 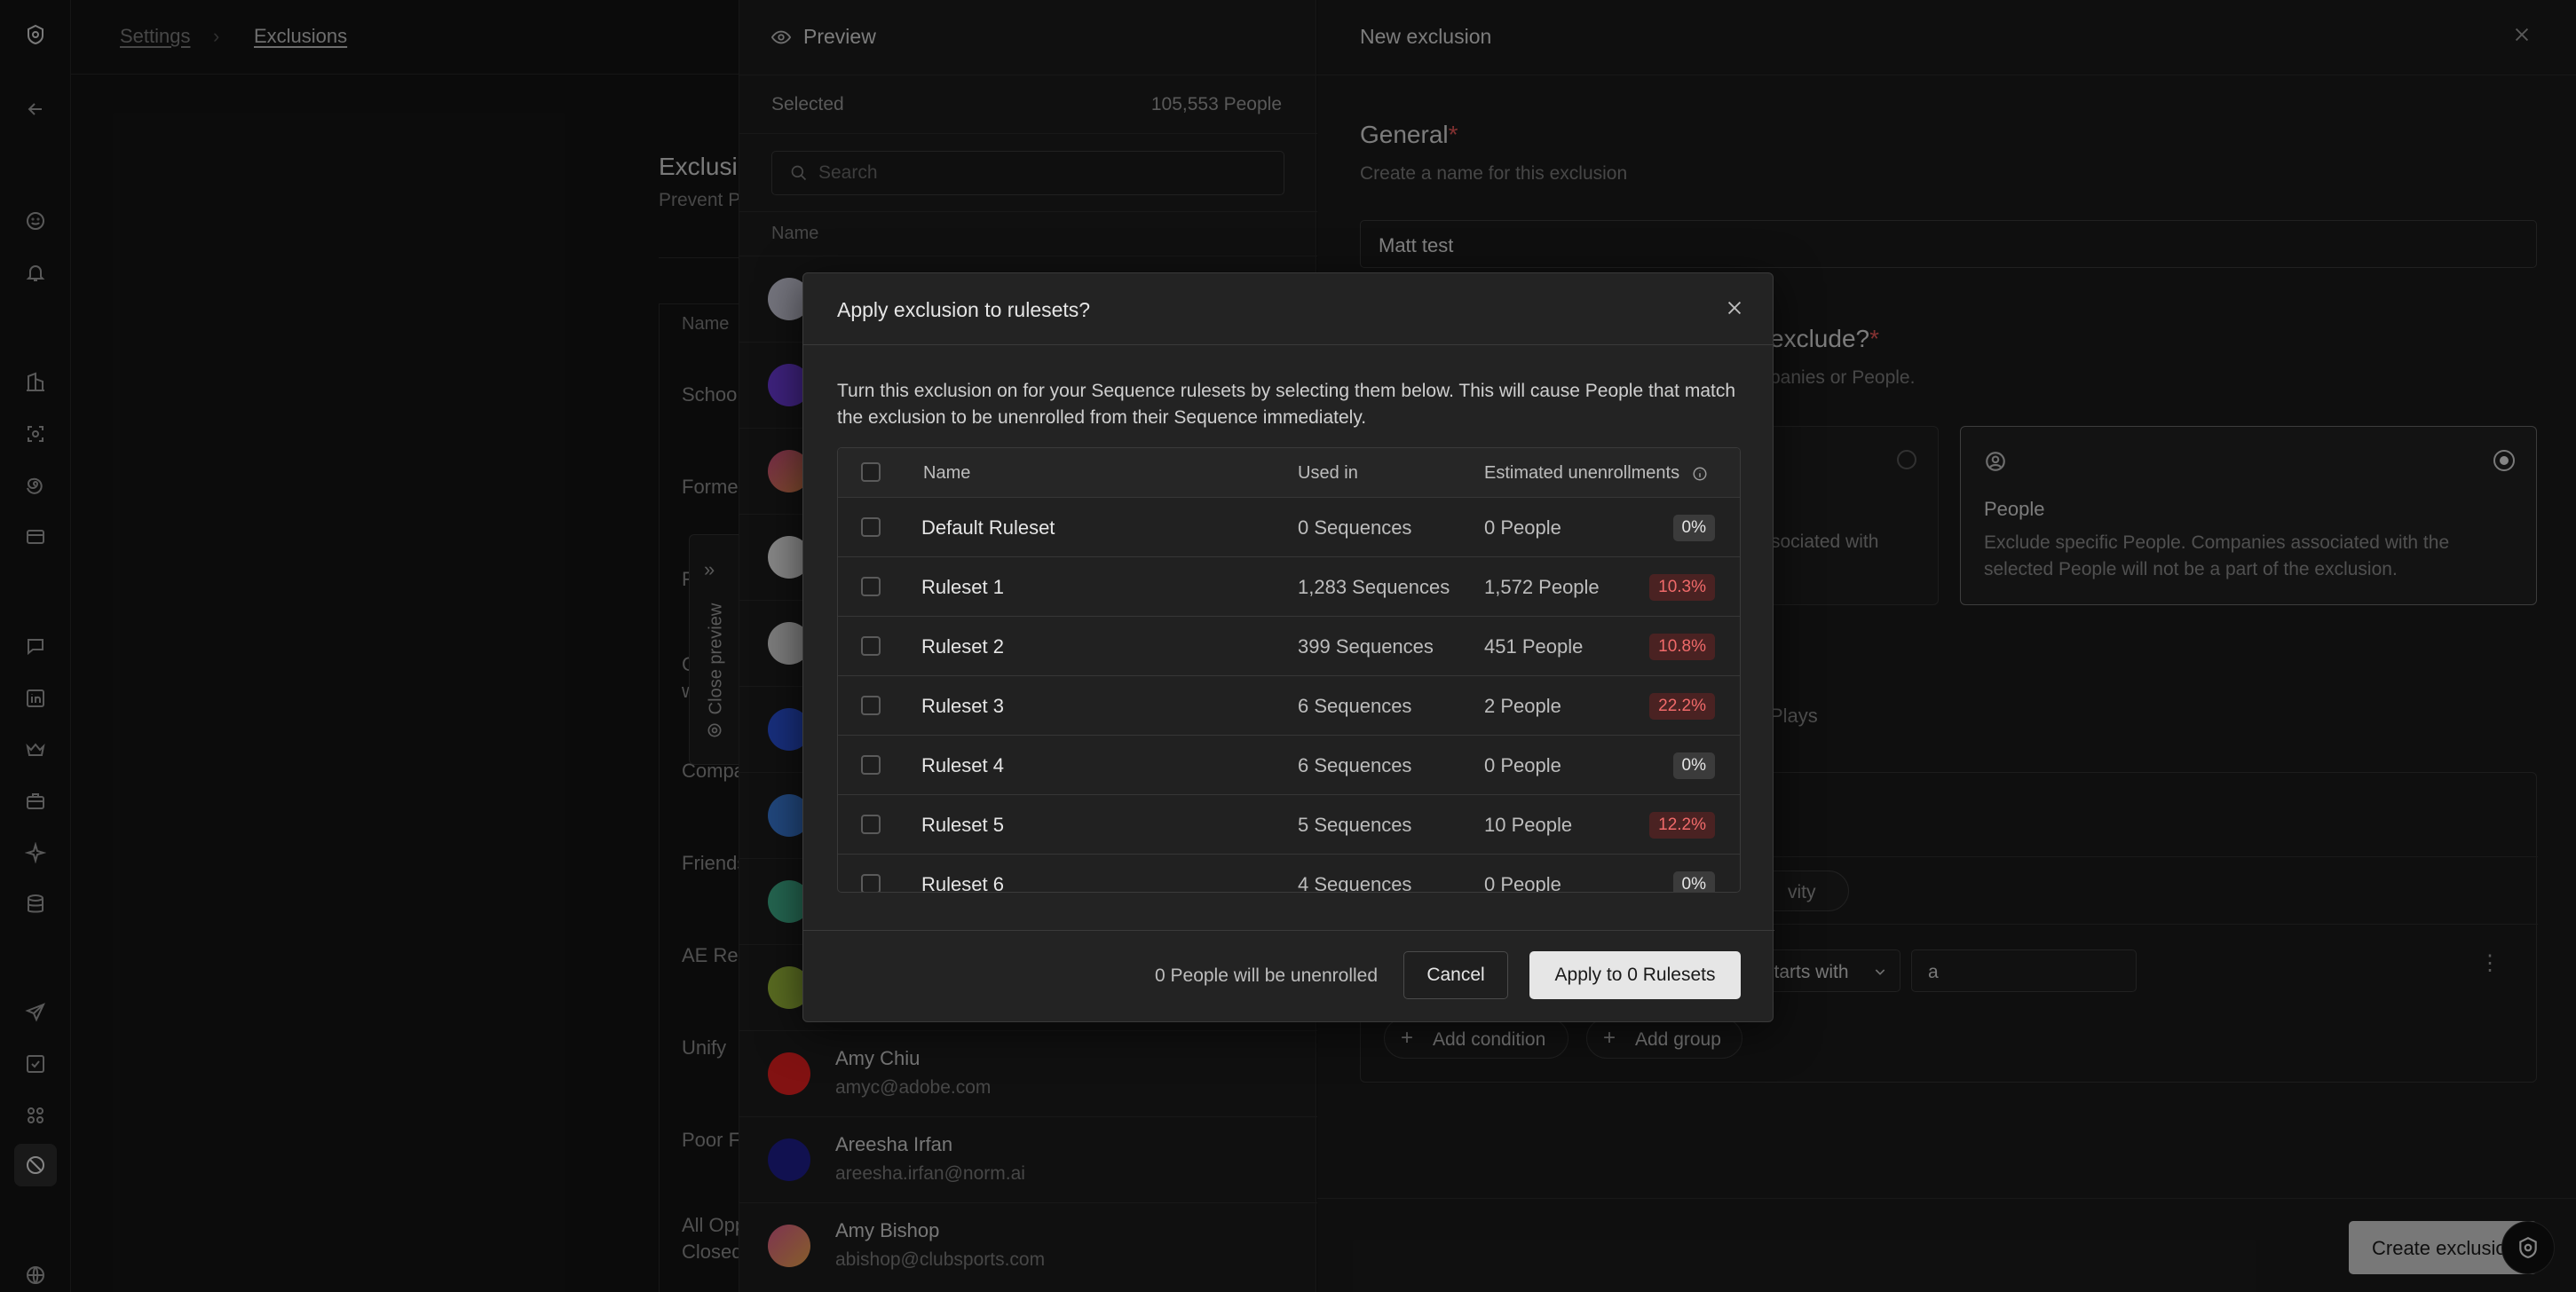 What do you see at coordinates (1455, 975) in the screenshot?
I see `cancel-button: Cancel` at bounding box center [1455, 975].